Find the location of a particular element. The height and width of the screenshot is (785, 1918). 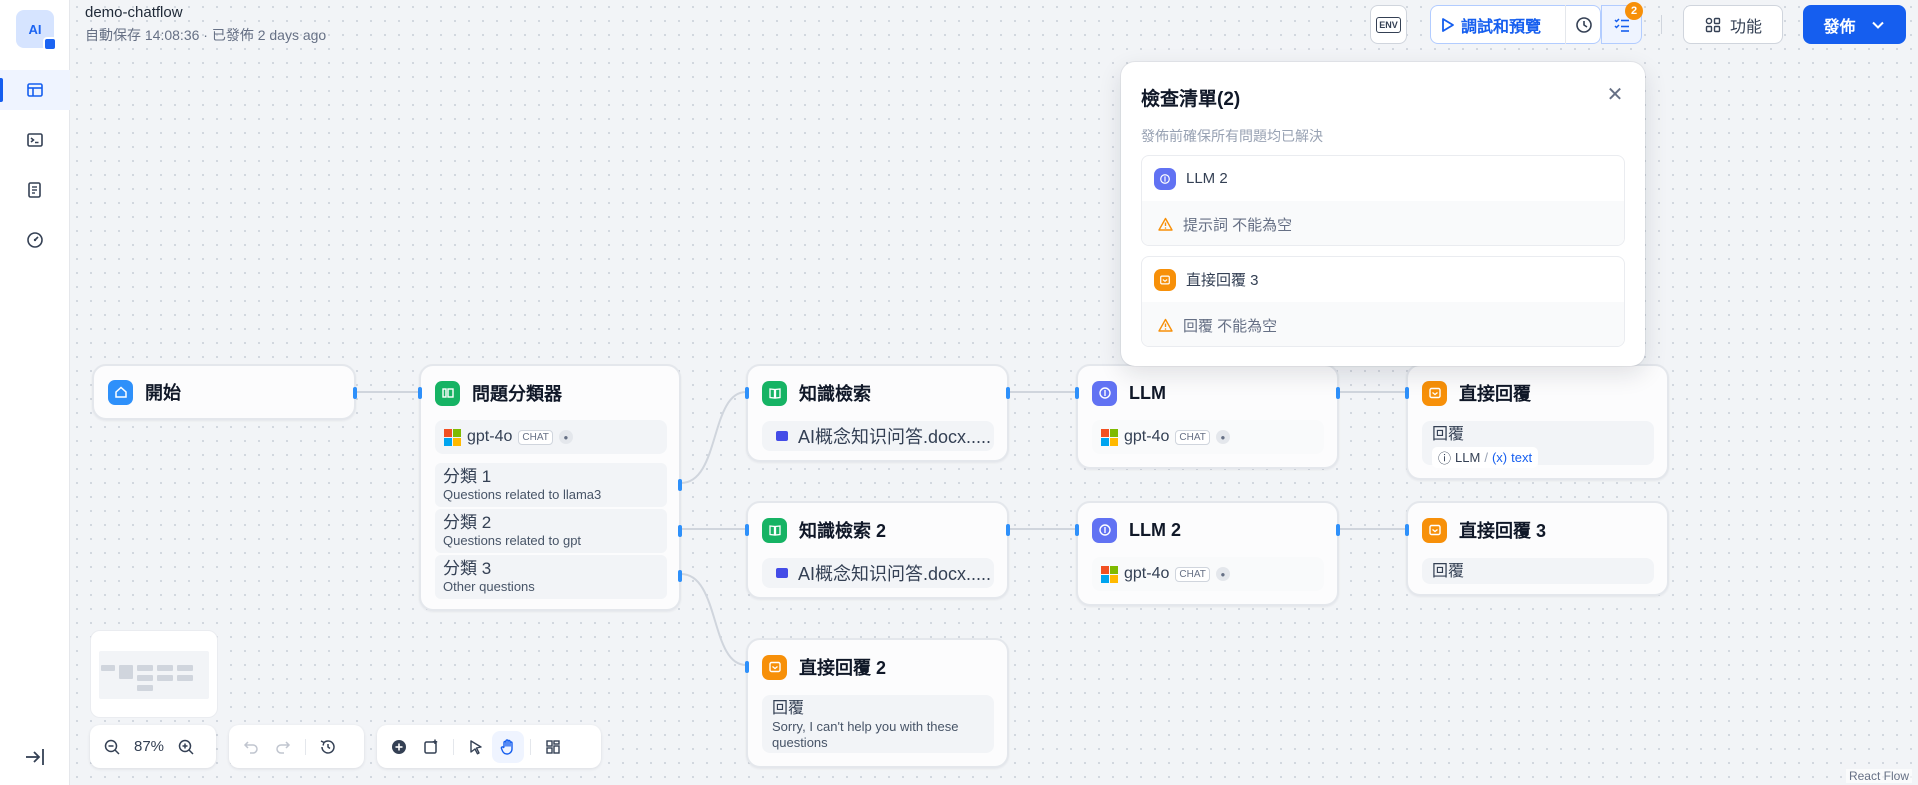

react-flow-attribution: React Flow is located at coordinates (1878, 776).